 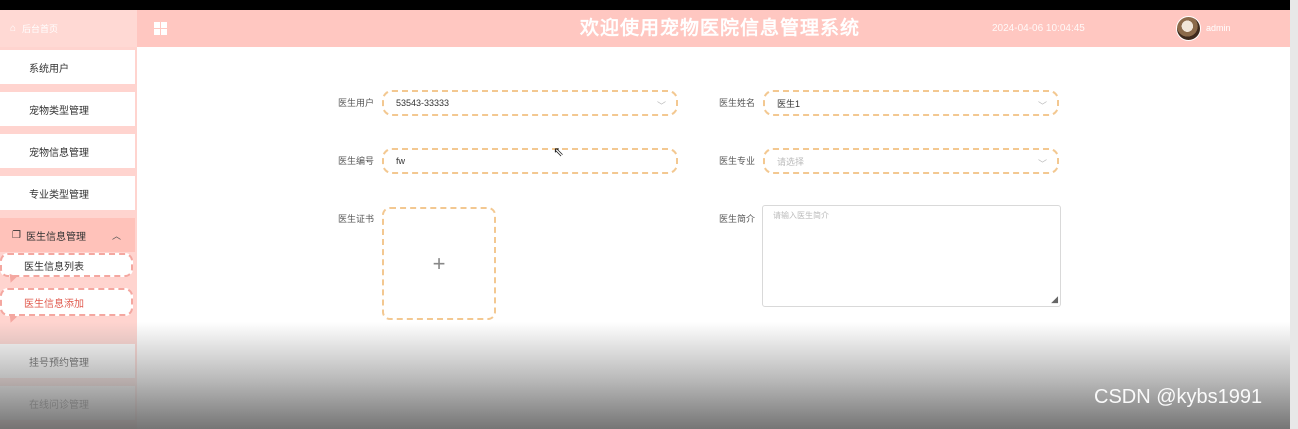 I want to click on sidebar-item-online-consult: 在线问诊管理, so click(x=67, y=403).